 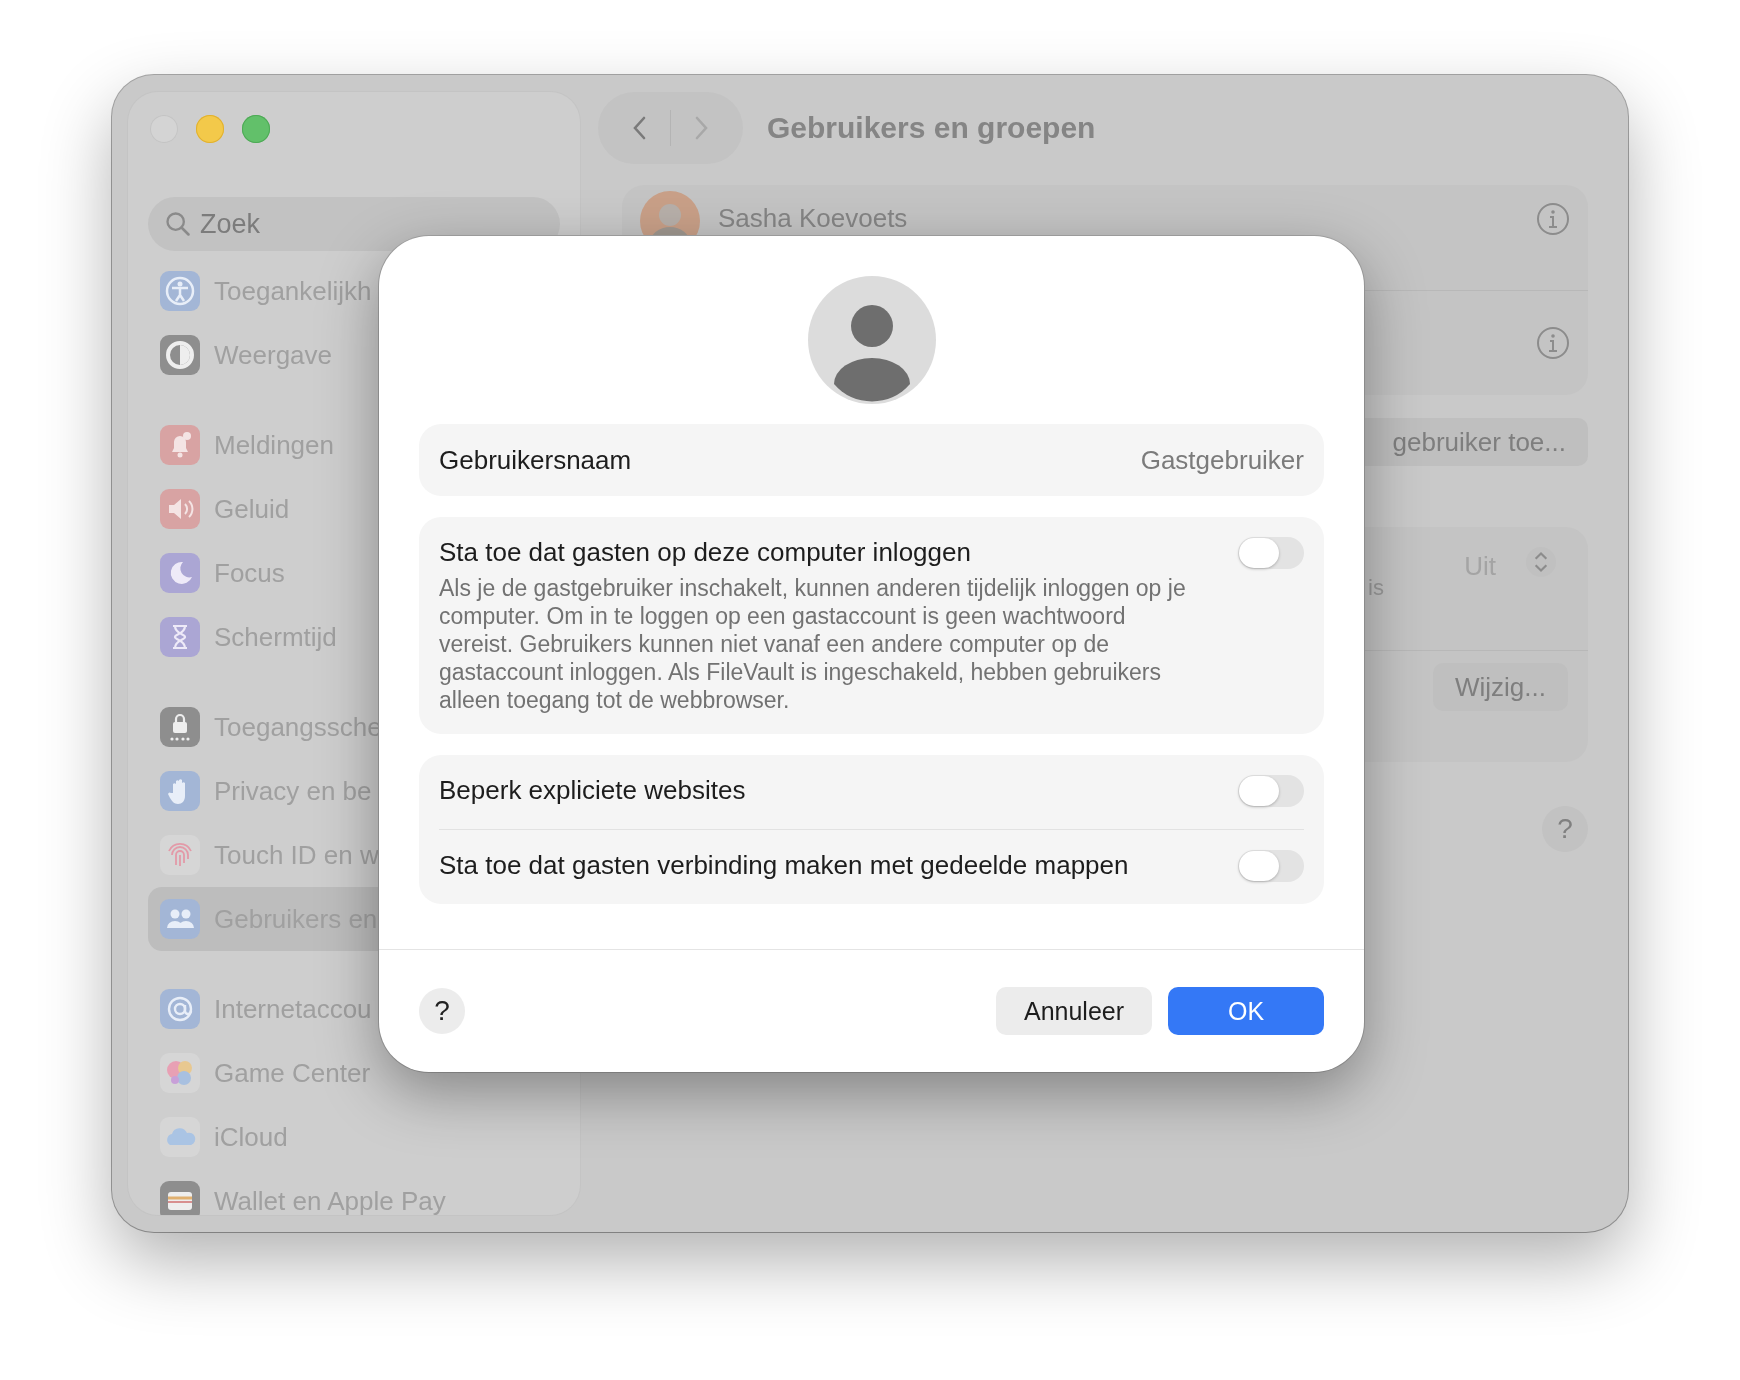 I want to click on user-name: Sasha Koevoets, so click(x=813, y=218).